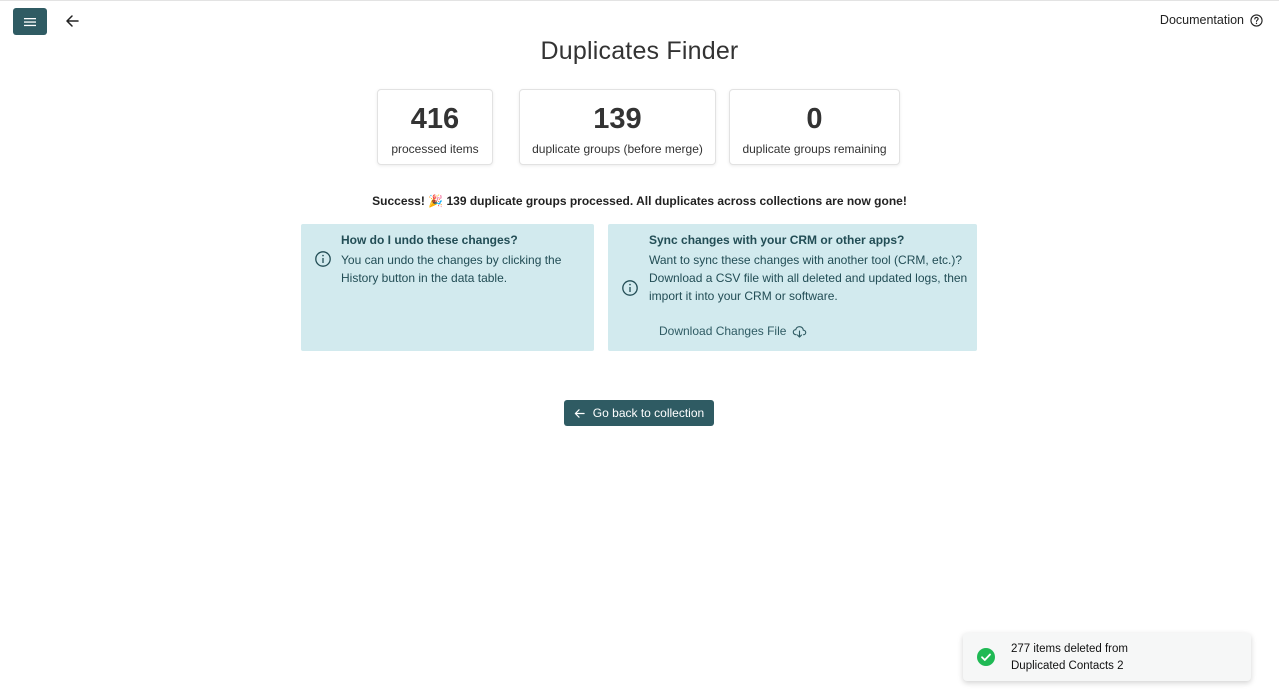  Describe the element at coordinates (1256, 20) in the screenshot. I see `help-icon` at that location.